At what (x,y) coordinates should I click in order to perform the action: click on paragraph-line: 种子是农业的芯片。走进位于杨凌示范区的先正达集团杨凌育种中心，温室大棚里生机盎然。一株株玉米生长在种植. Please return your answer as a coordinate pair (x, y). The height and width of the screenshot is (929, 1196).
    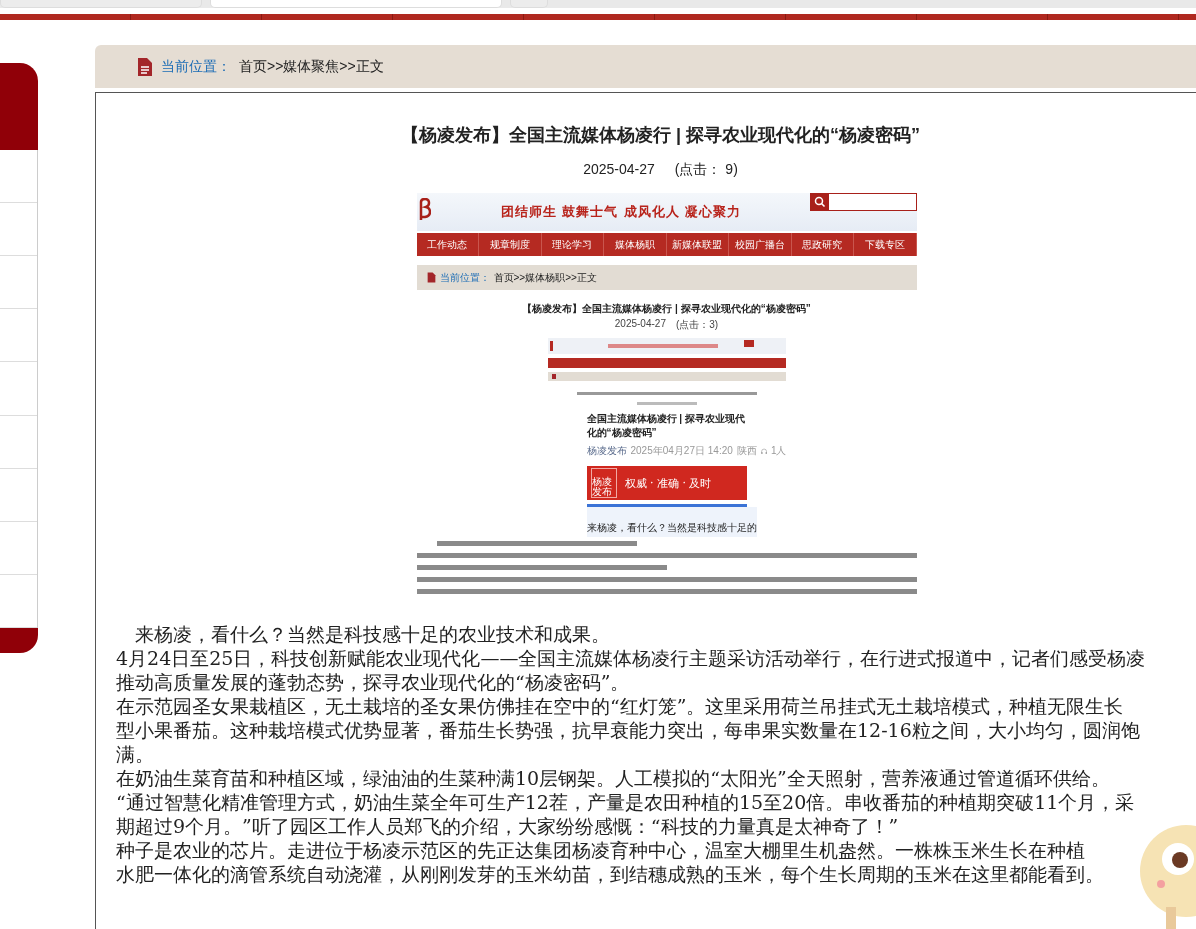
    Looking at the image, I should click on (601, 850).